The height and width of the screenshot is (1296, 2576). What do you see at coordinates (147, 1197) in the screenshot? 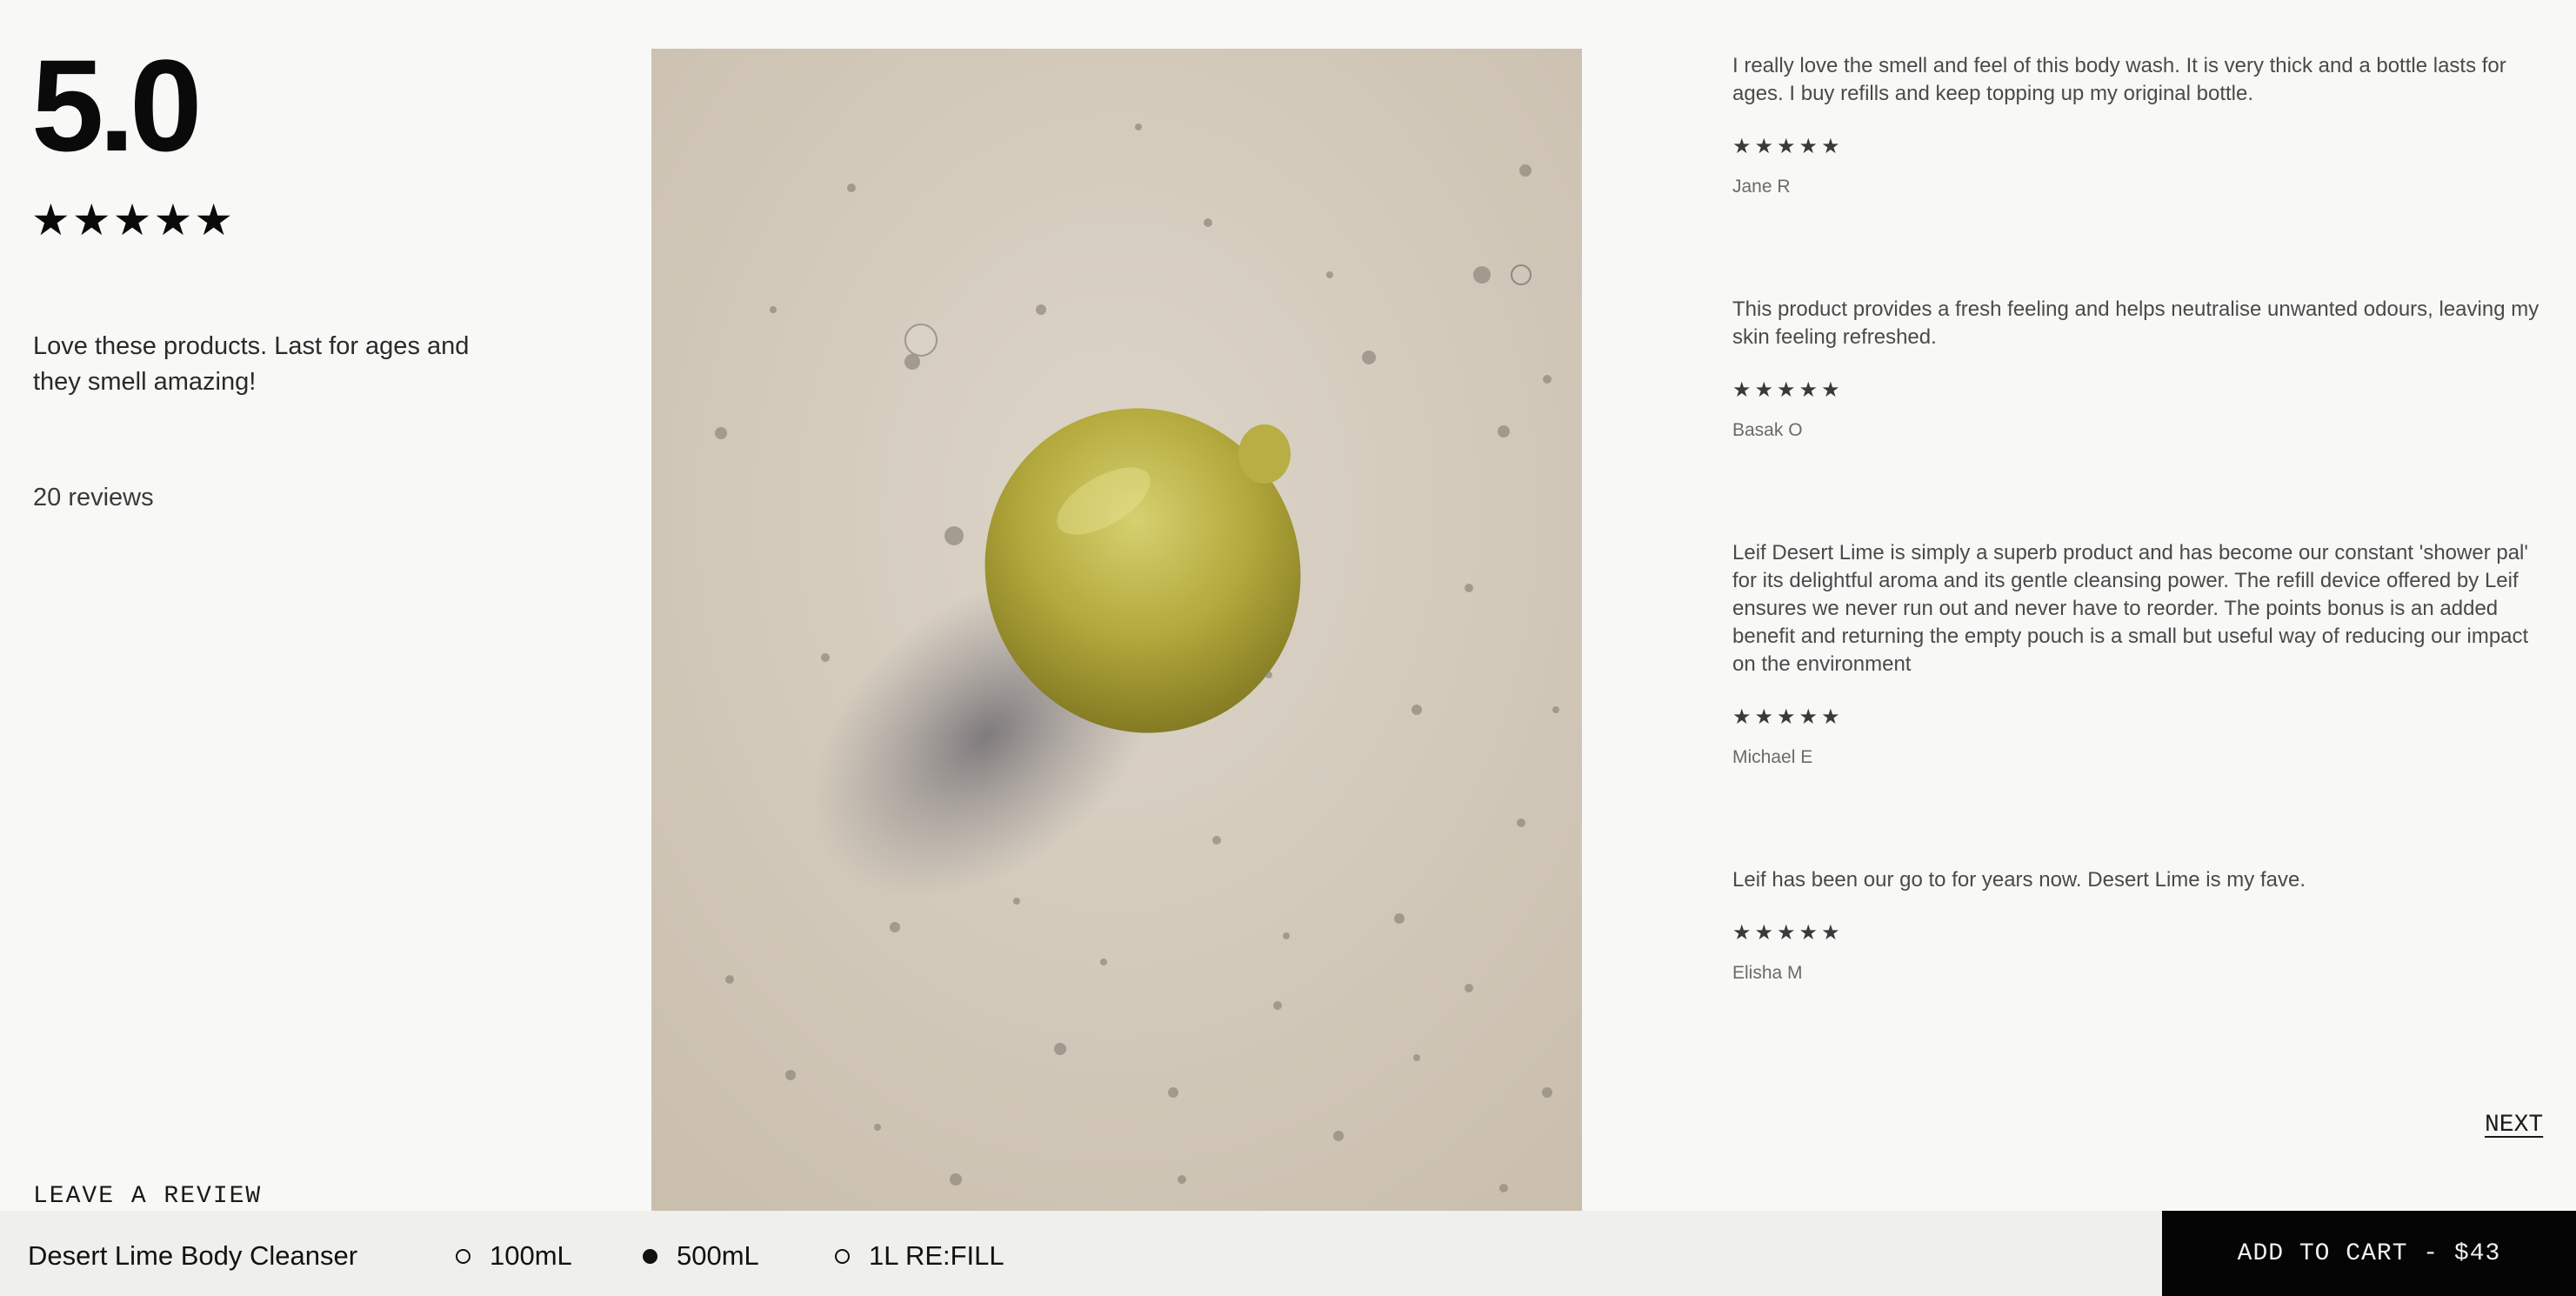
I see `leave-review-link: LEAVE A REVIEW` at bounding box center [147, 1197].